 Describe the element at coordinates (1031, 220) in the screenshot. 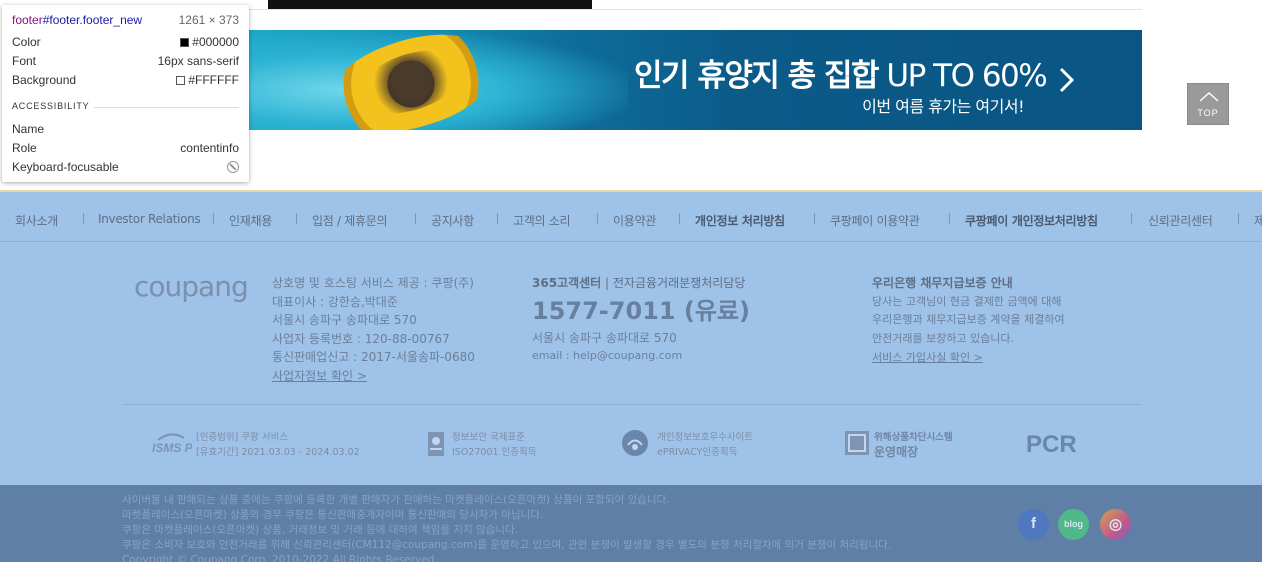

I see `footer-link-pay-privacy: 쿠팡페이 개인정보처리방침` at that location.